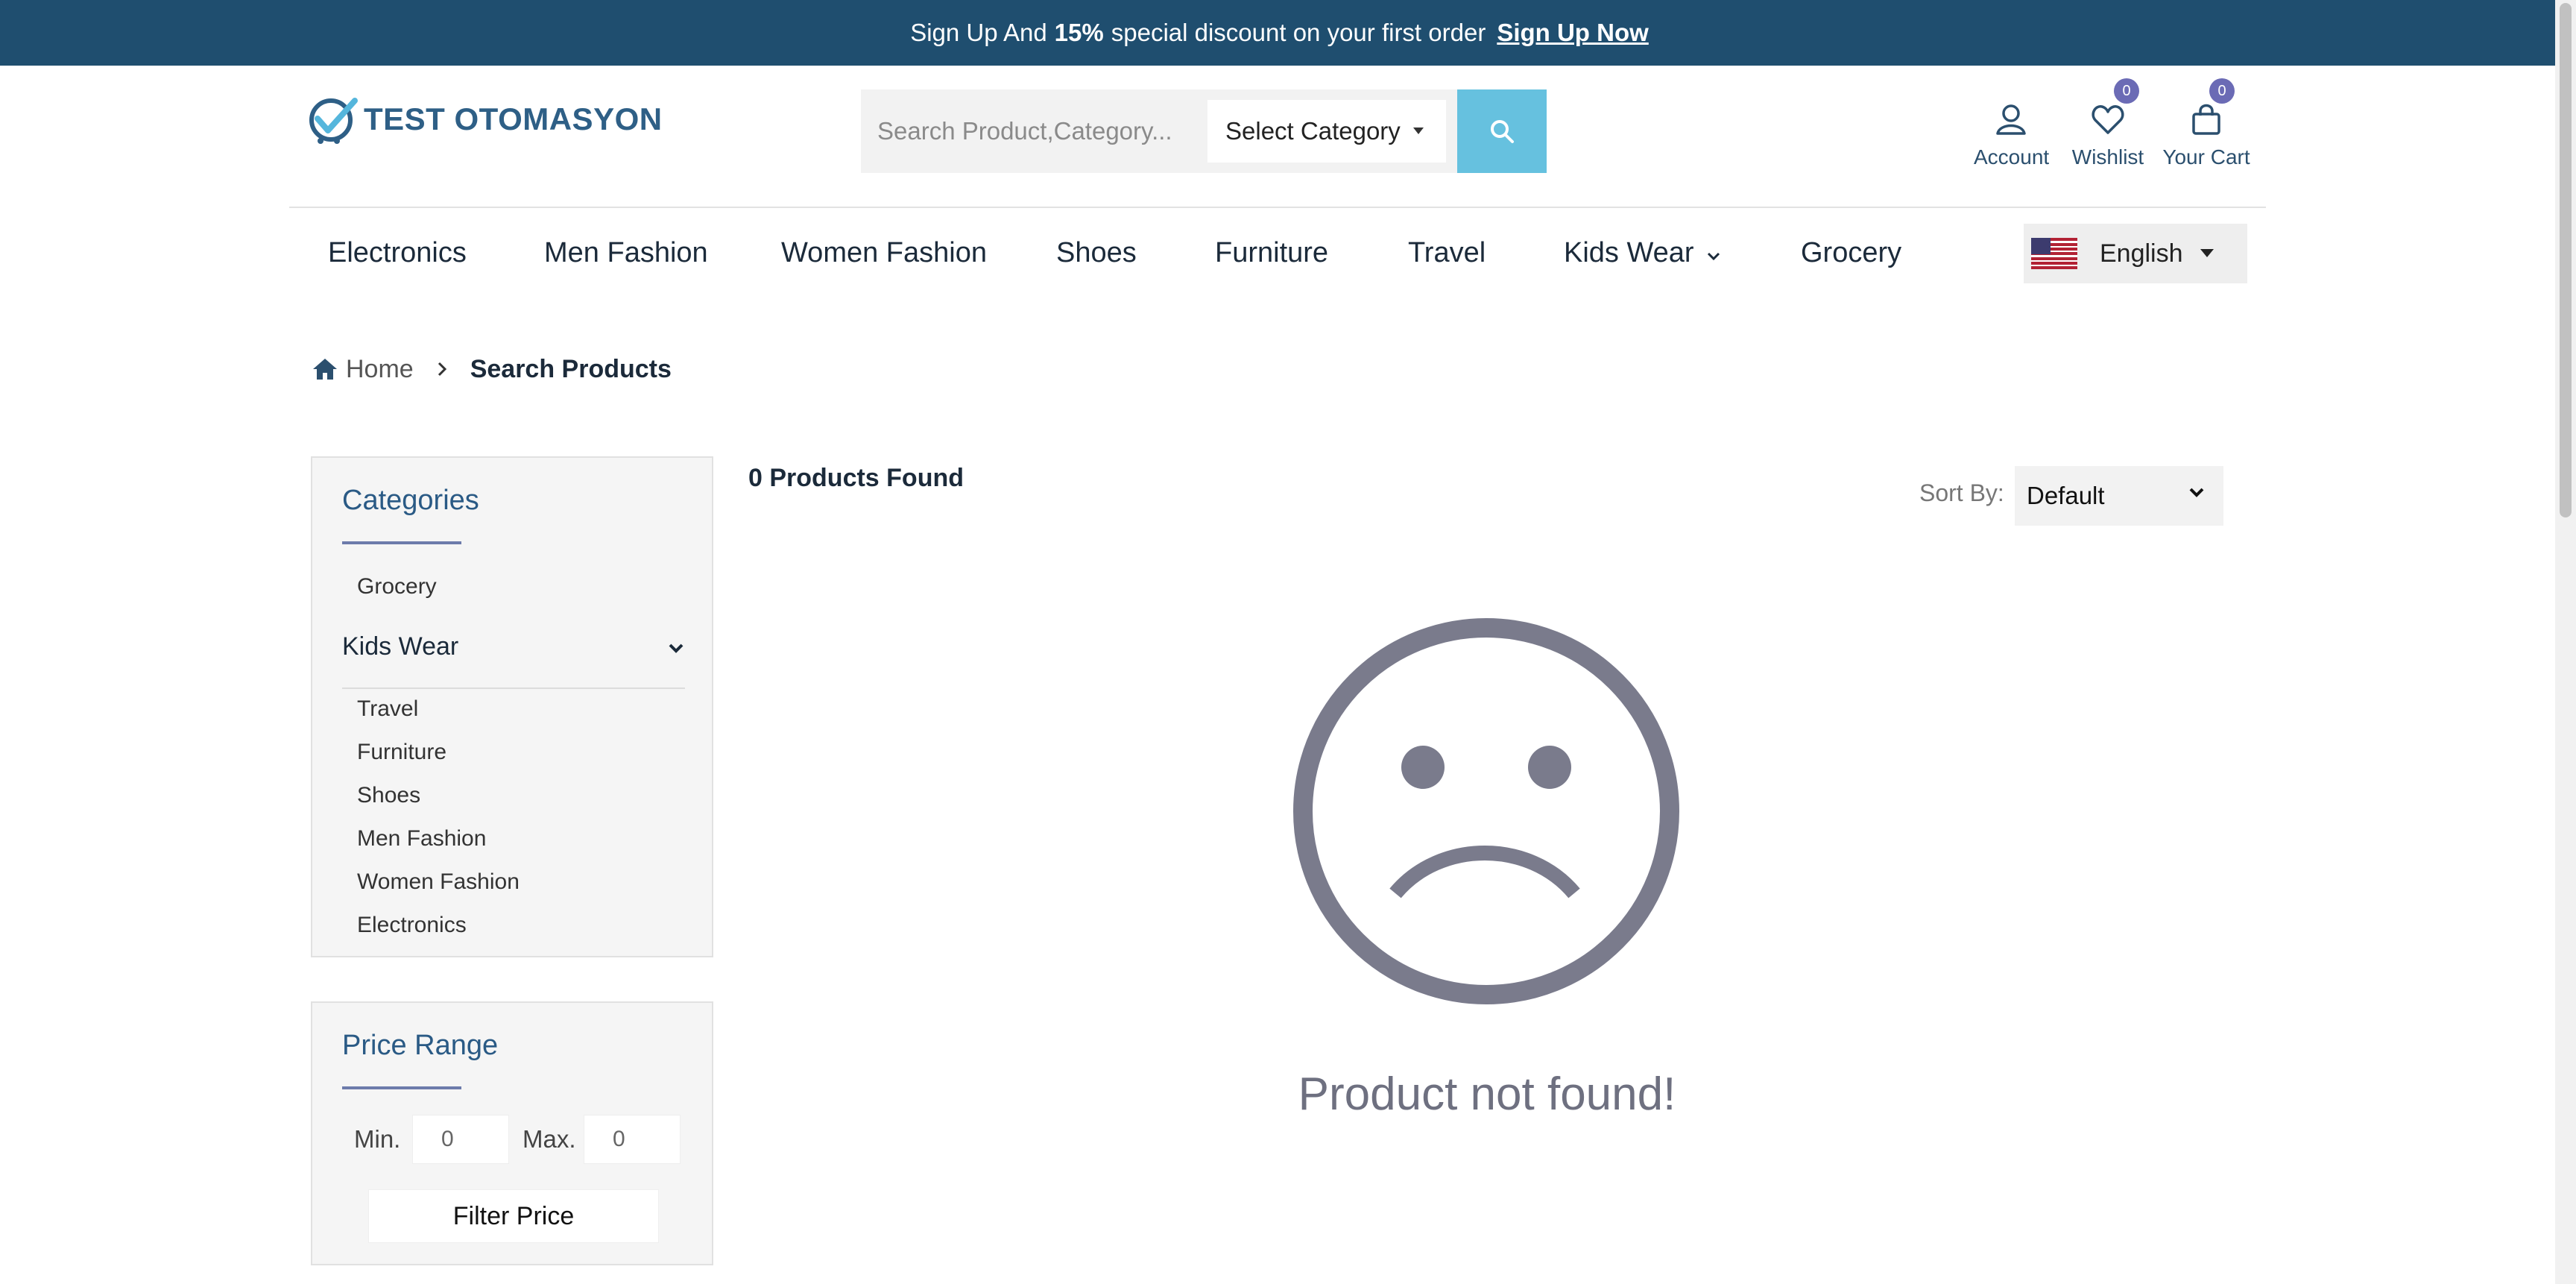 The image size is (2576, 1284). Describe the element at coordinates (512, 1133) in the screenshot. I see `price-range-panel: Price Range Min. Max. Filter Price` at that location.